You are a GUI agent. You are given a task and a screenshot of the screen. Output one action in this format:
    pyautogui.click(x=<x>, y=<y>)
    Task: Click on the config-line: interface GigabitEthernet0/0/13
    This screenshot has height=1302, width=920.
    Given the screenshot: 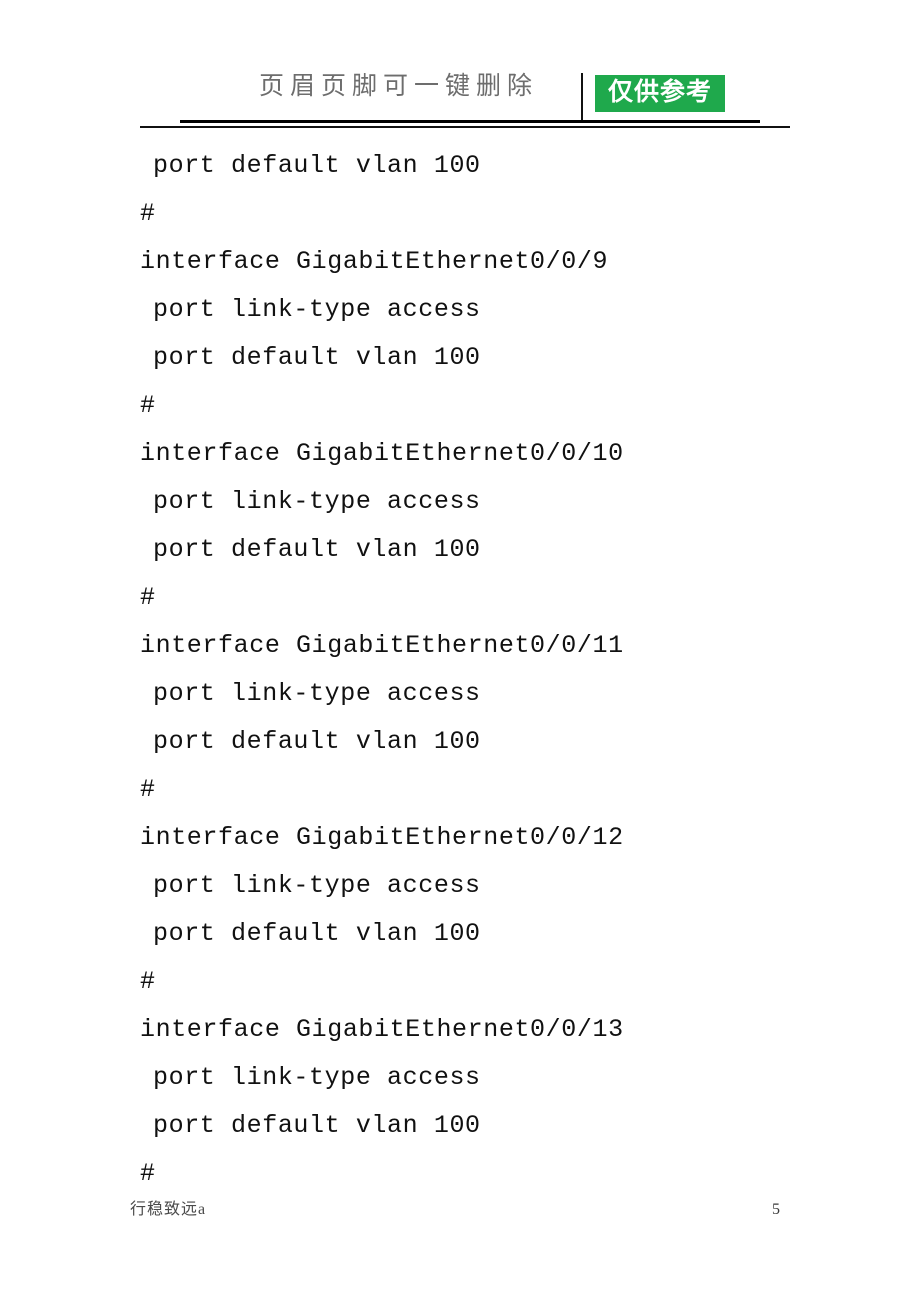 What is the action you would take?
    pyautogui.click(x=382, y=1029)
    